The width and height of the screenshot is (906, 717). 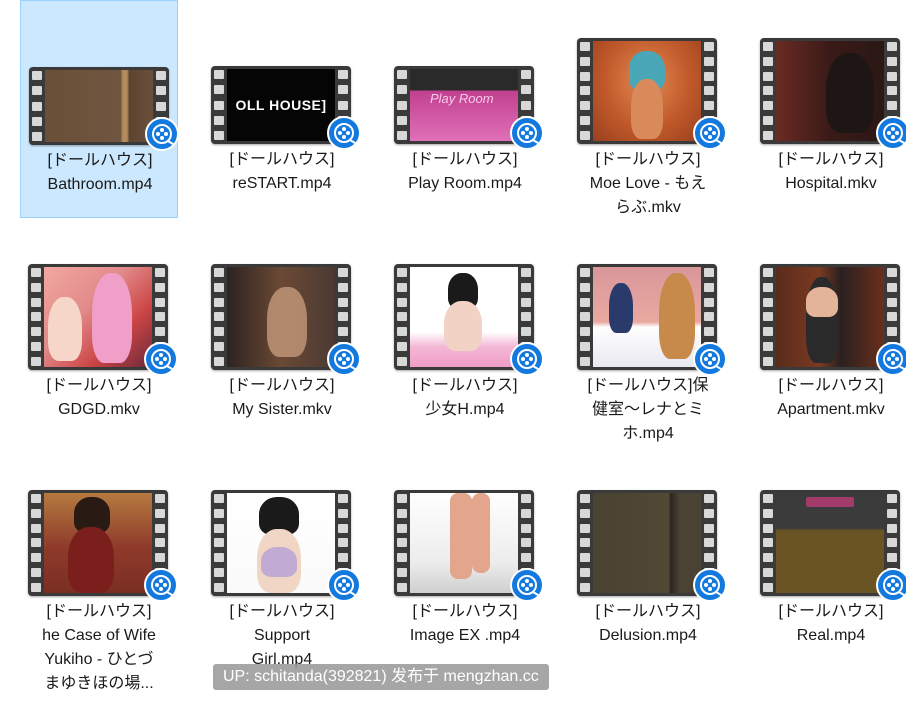 I want to click on file-item: [ドールハウス] Image EX .mp4, so click(x=465, y=561).